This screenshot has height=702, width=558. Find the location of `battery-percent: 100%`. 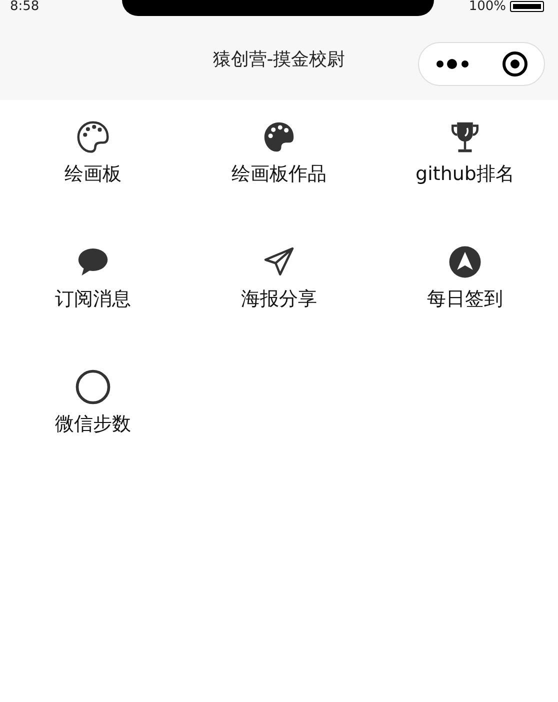

battery-percent: 100% is located at coordinates (487, 6).